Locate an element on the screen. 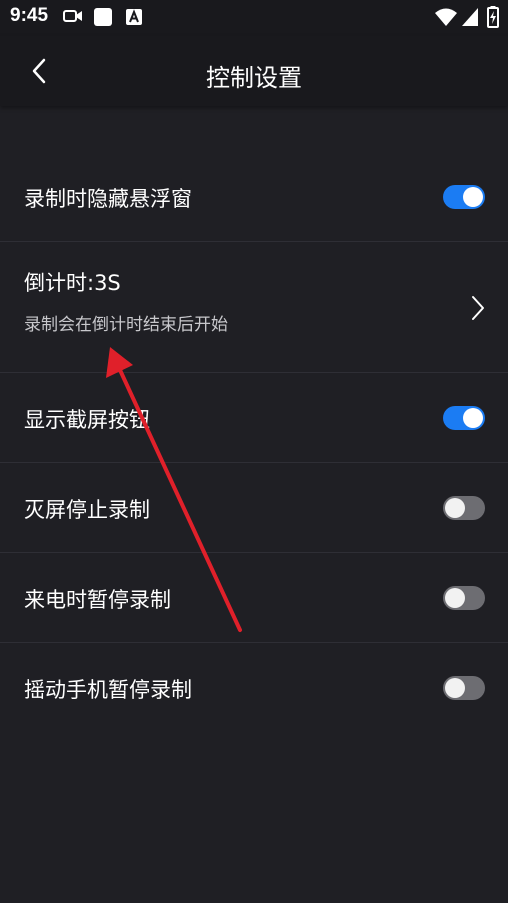  hide-floating-window-toggle is located at coordinates (464, 197).